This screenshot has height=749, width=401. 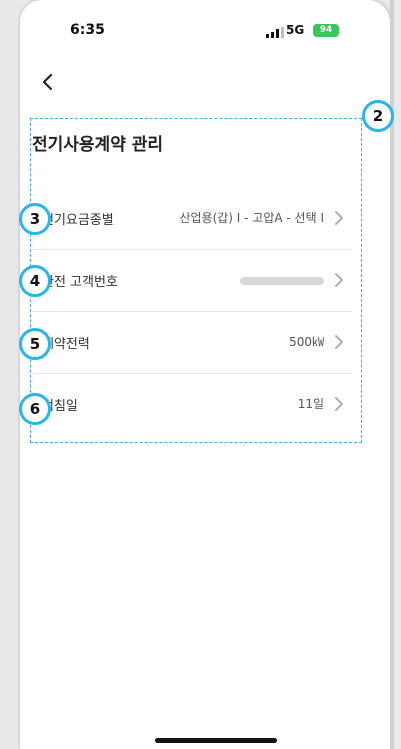 What do you see at coordinates (35, 219) in the screenshot?
I see `callout-badge-3: 3` at bounding box center [35, 219].